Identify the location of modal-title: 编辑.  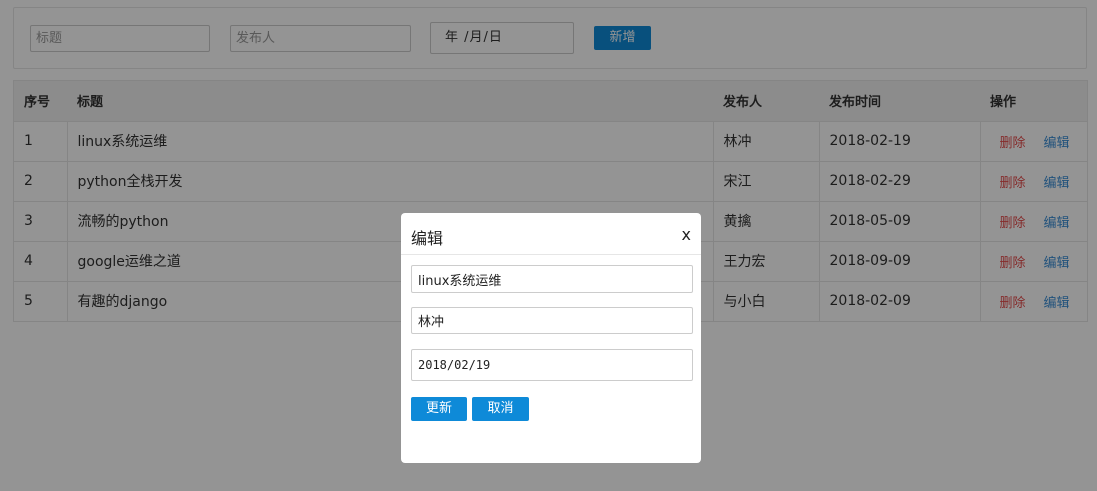
(427, 238).